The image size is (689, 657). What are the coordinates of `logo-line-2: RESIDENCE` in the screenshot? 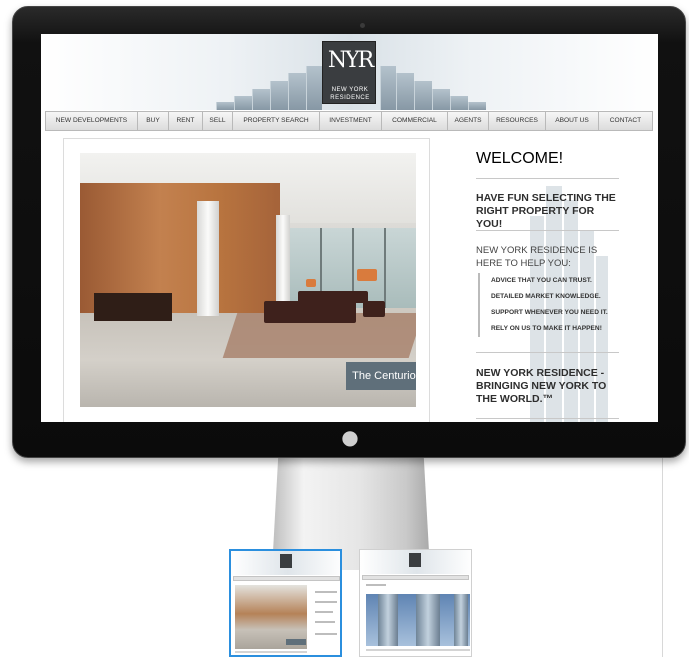 It's located at (350, 98).